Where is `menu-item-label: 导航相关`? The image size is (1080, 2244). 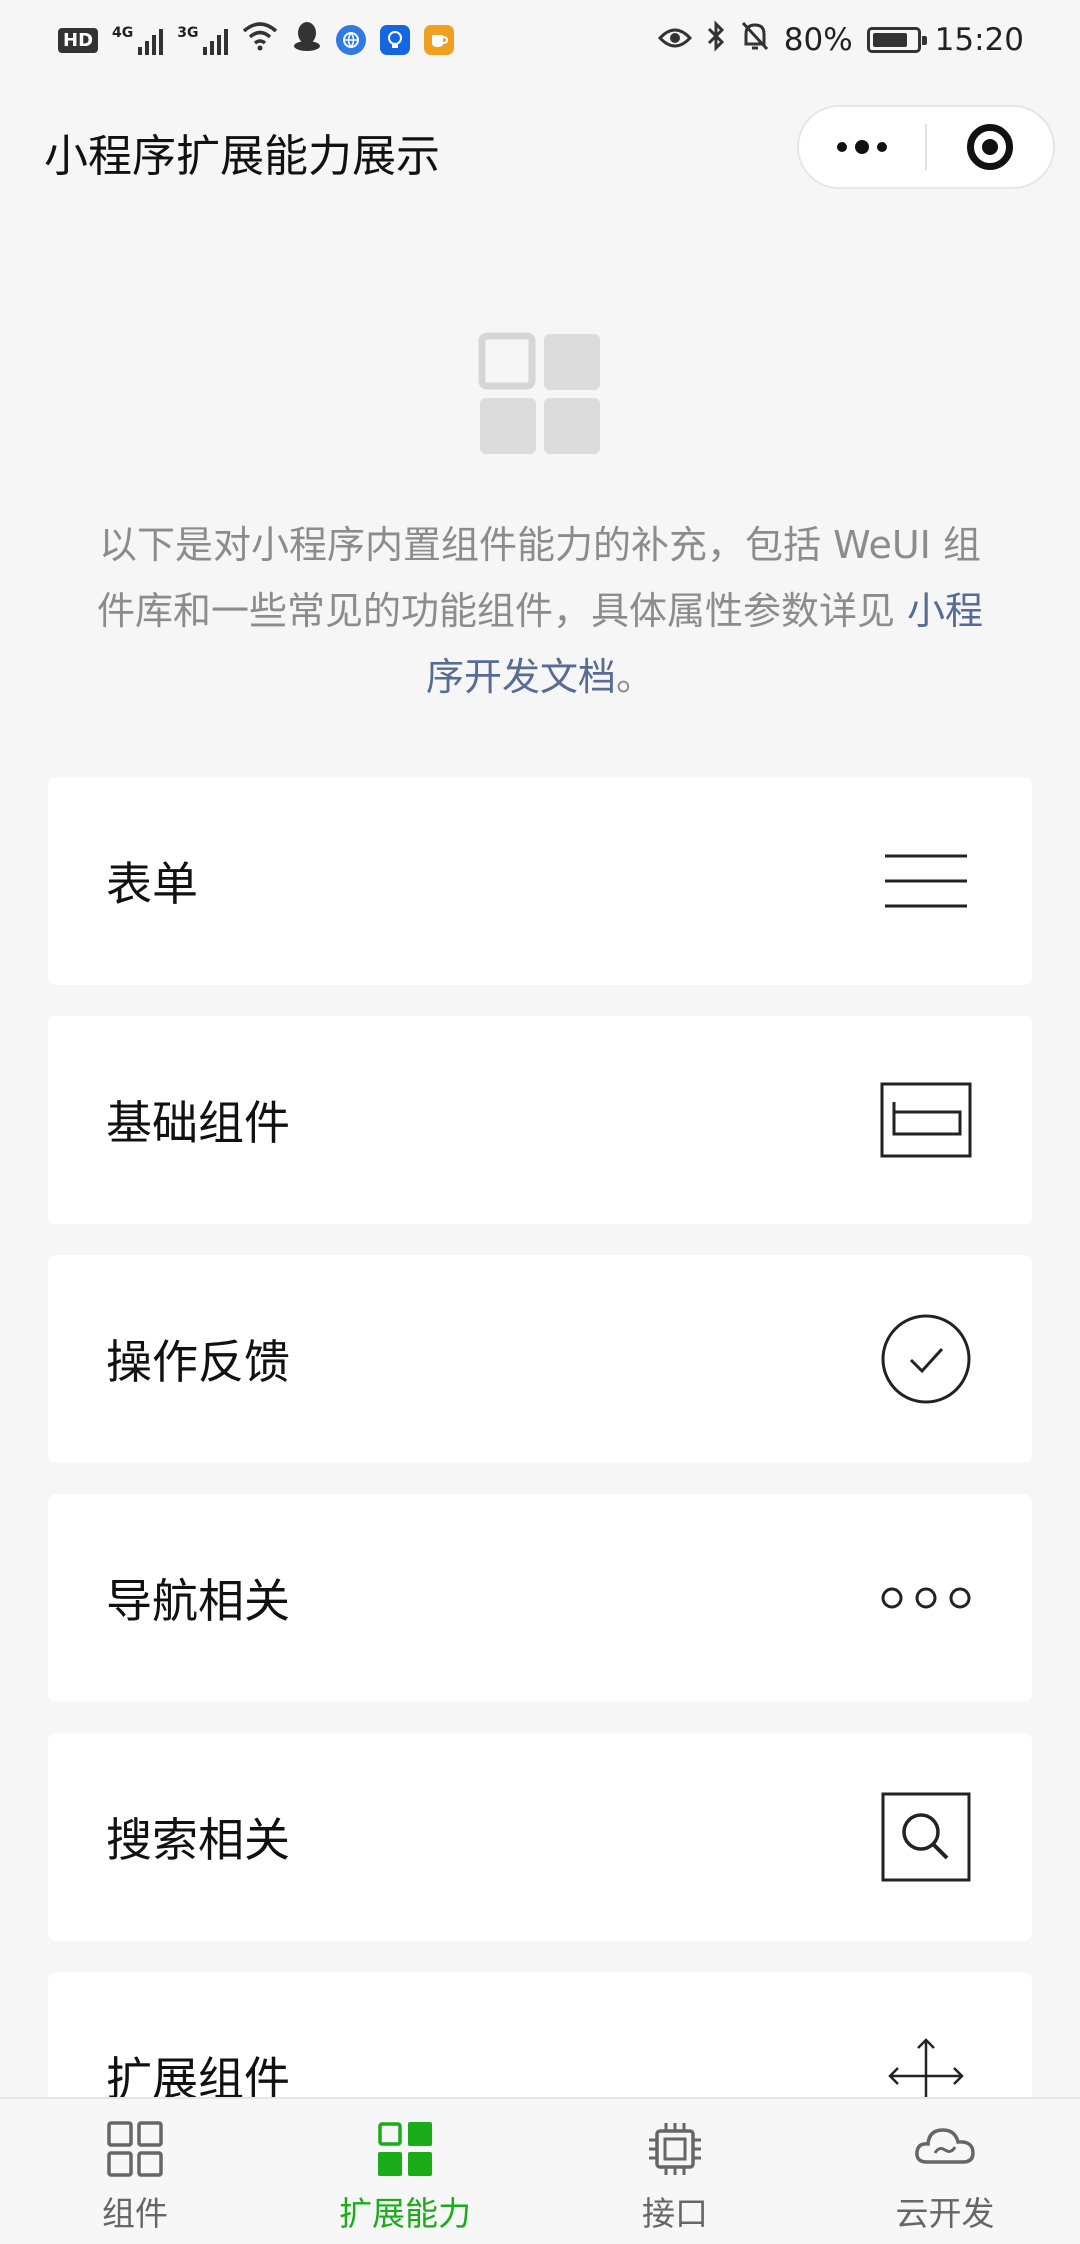 menu-item-label: 导航相关 is located at coordinates (198, 1601).